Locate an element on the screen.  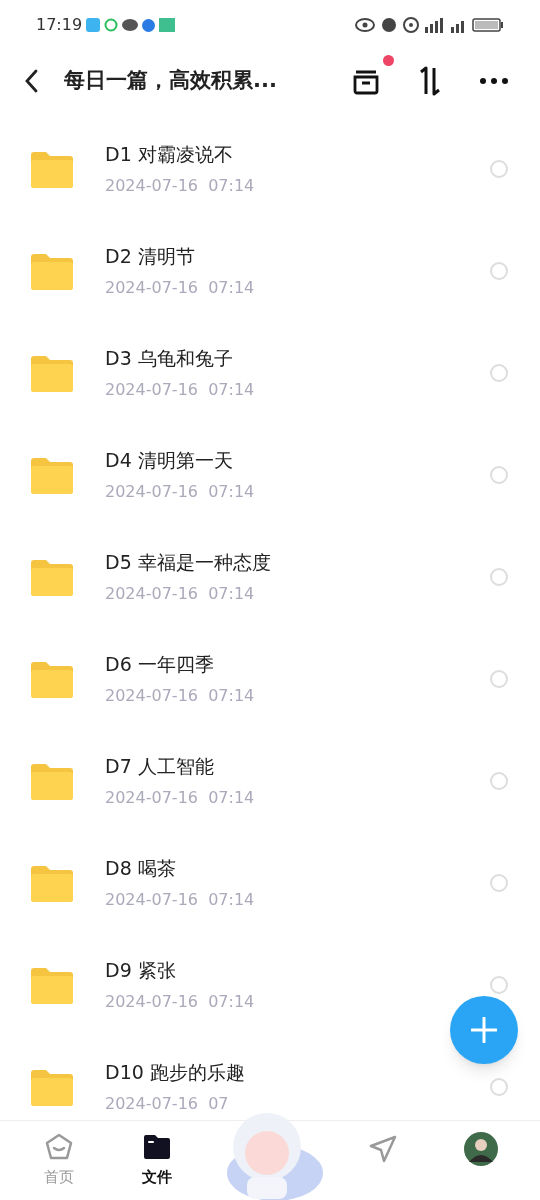
add-button is located at coordinates (484, 1030).